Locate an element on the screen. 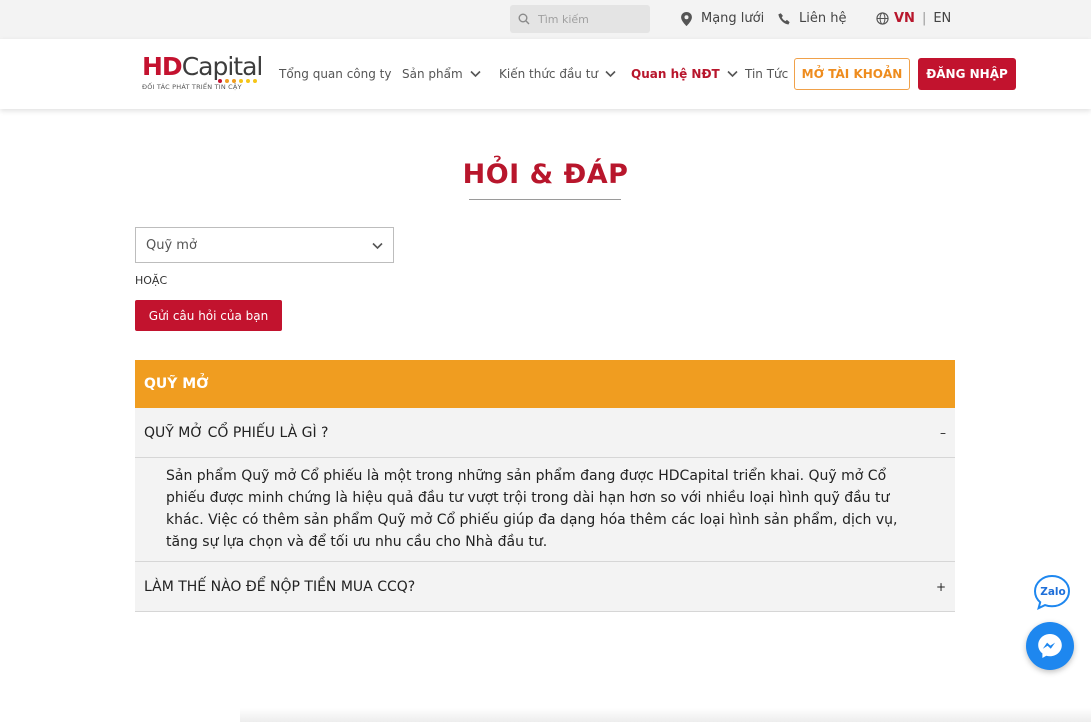  language-switcher: VN | EN is located at coordinates (913, 18).